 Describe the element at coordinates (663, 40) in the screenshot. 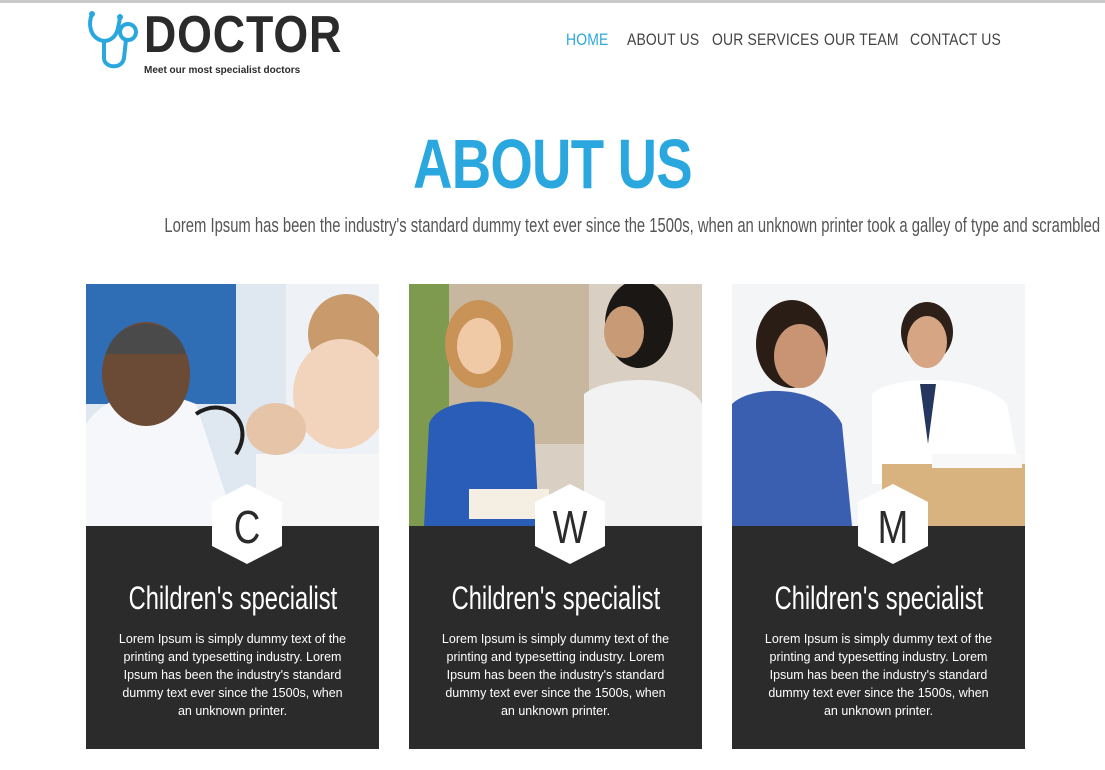

I see `nav-about-us: ABOUT US` at that location.